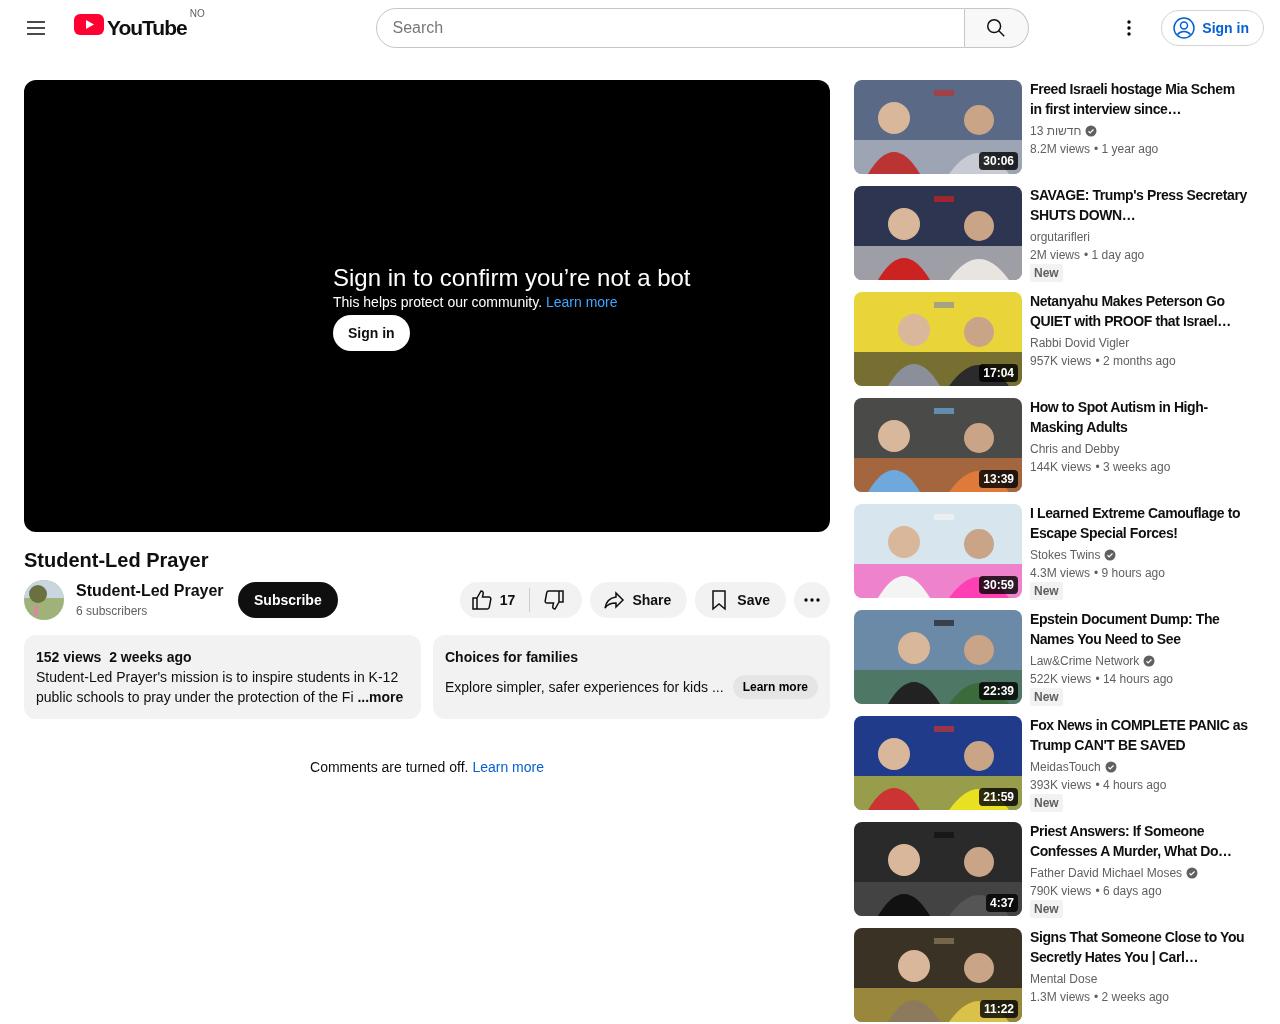 This screenshot has height=1024, width=1280. I want to click on duration-badge: 22:39, so click(998, 691).